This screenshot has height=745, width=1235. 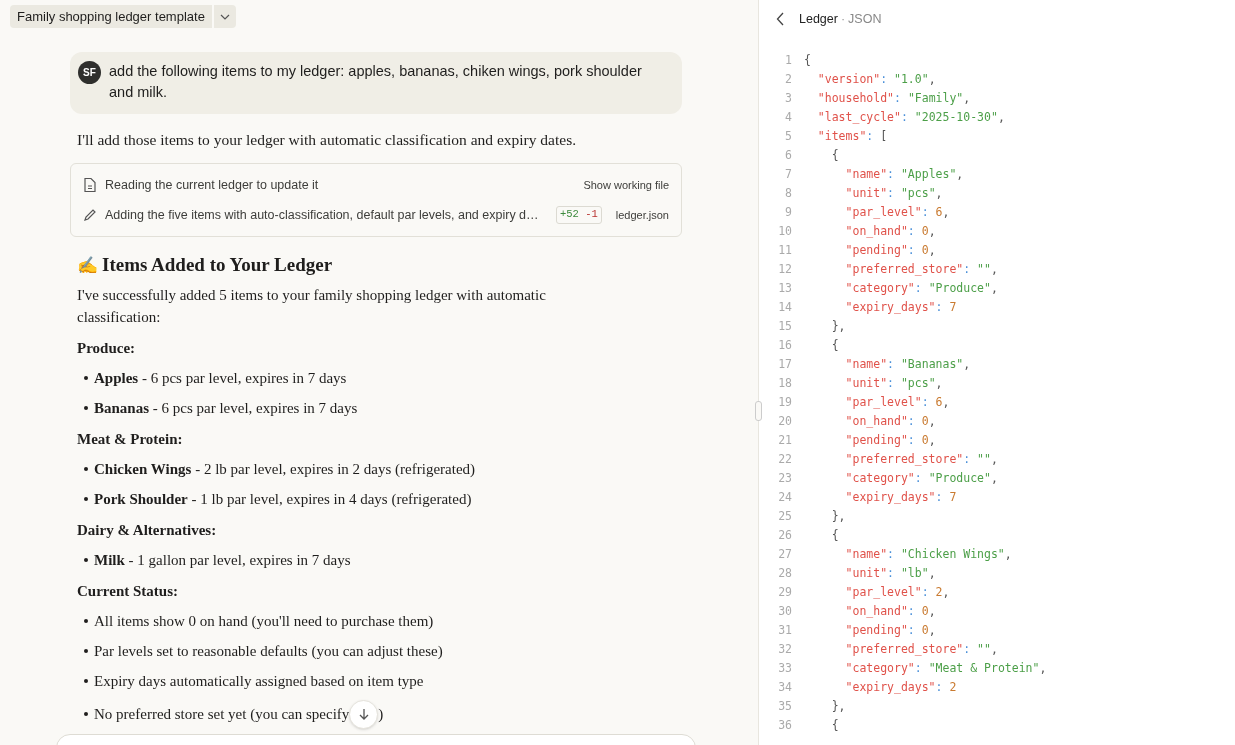 I want to click on code-line: "name": "Chicken Wings",, so click(x=928, y=554).